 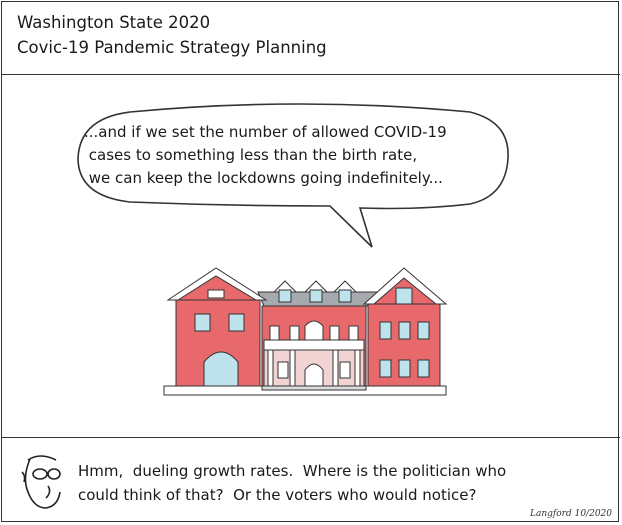 I want to click on cartoonist-face-icon, so click(x=41, y=482).